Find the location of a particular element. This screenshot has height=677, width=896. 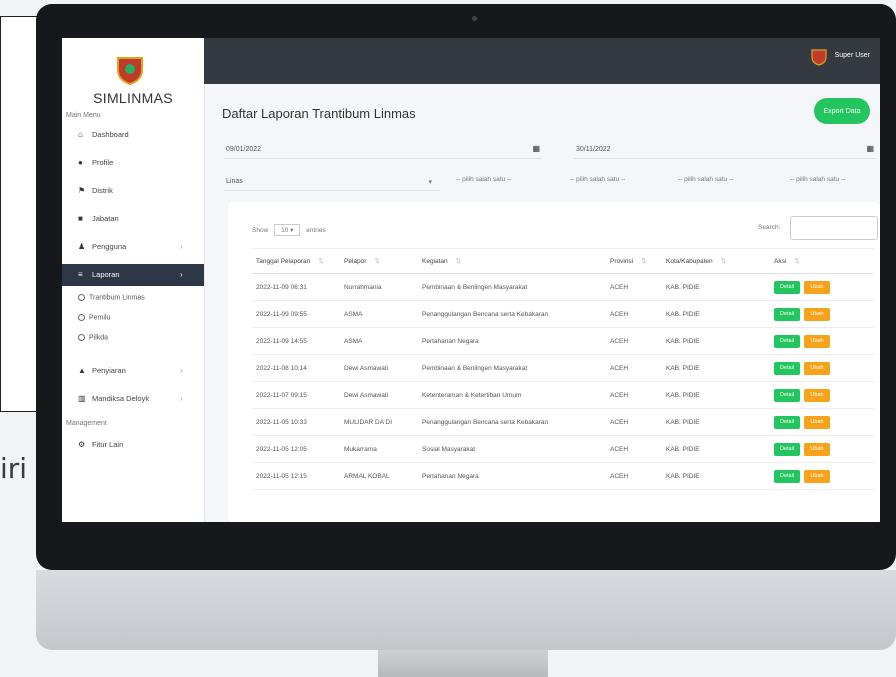

chevron-right-icon: › is located at coordinates (181, 246).